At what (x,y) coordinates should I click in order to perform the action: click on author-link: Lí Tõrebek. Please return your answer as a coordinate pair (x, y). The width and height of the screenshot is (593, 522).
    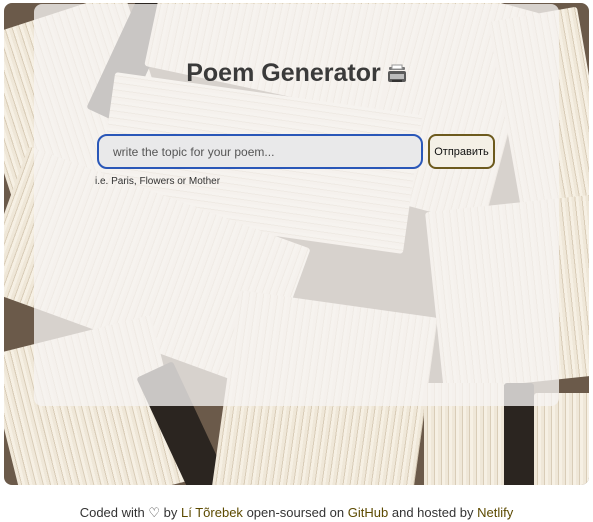
    Looking at the image, I should click on (212, 512).